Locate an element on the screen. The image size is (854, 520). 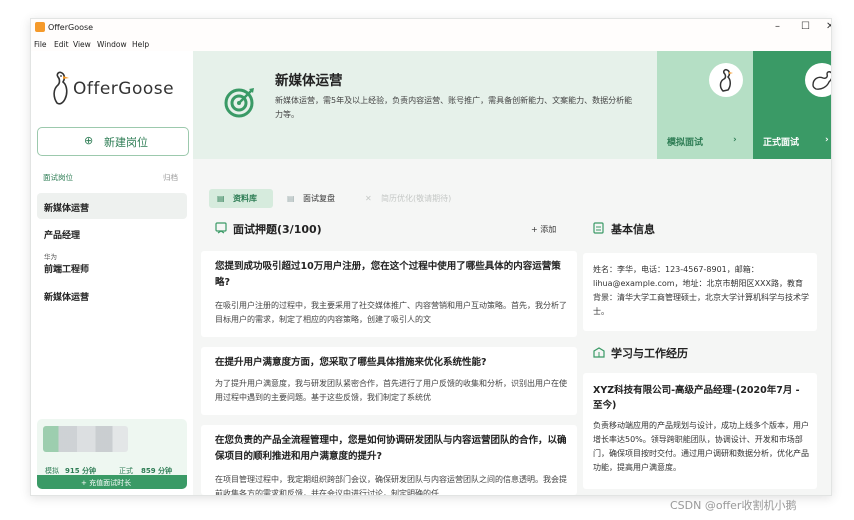
sidebar-item-product-manager: 产品经理 is located at coordinates (112, 234).